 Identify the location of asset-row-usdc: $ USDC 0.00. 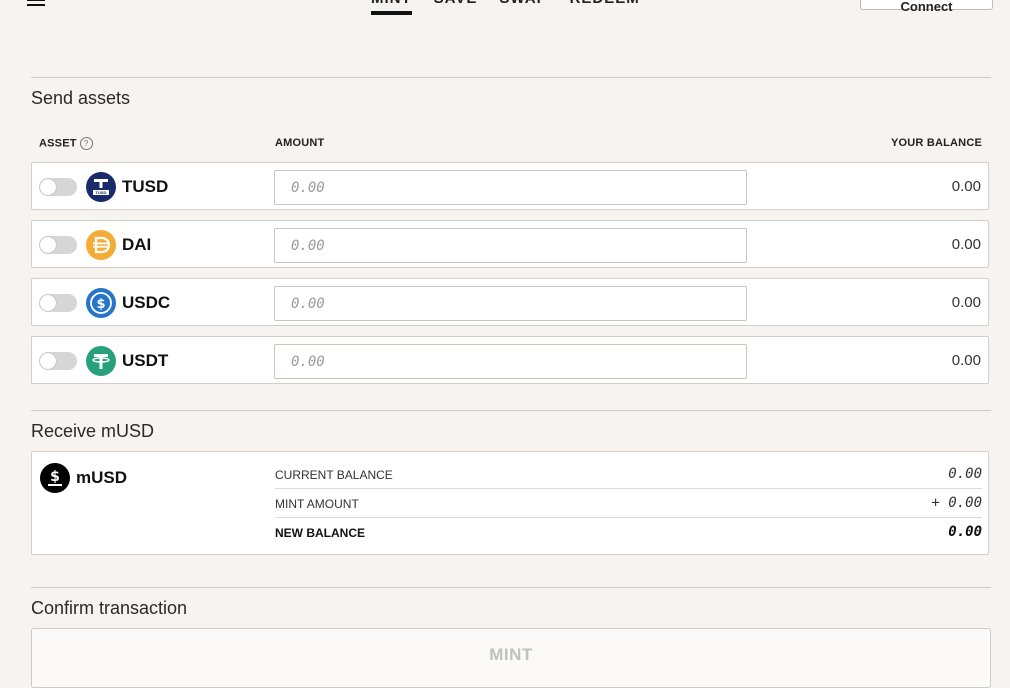
(510, 302).